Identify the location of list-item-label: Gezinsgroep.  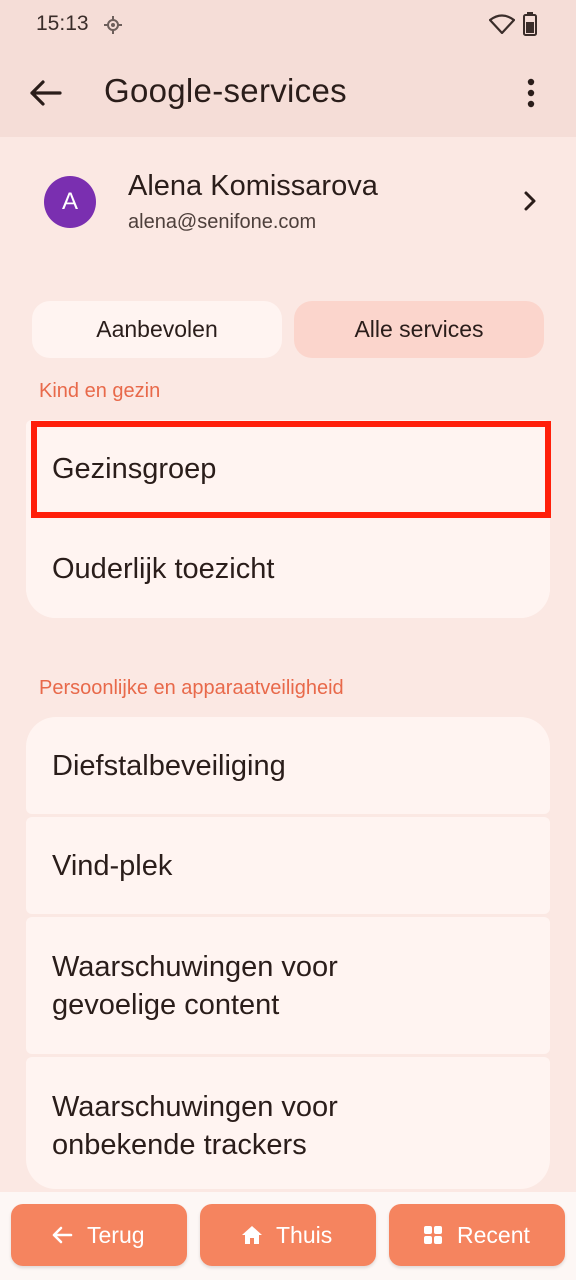
(134, 469).